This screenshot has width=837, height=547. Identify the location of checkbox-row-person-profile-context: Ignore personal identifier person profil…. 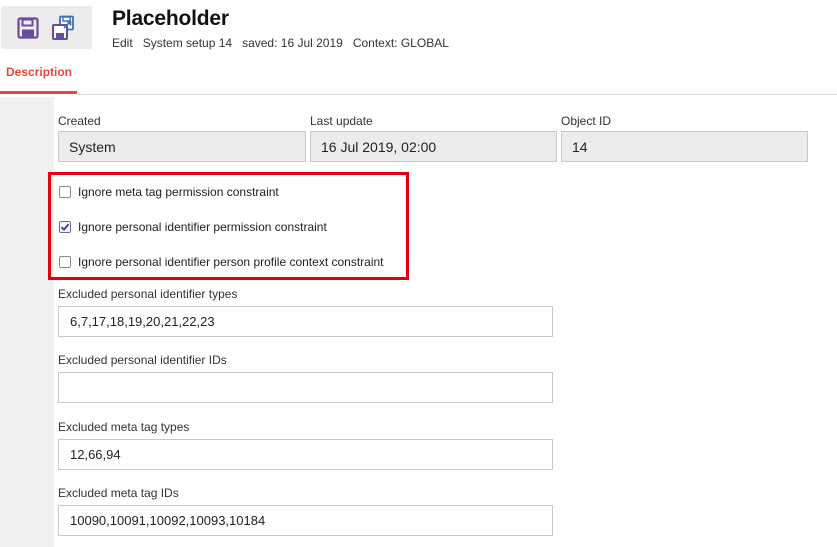
(221, 262).